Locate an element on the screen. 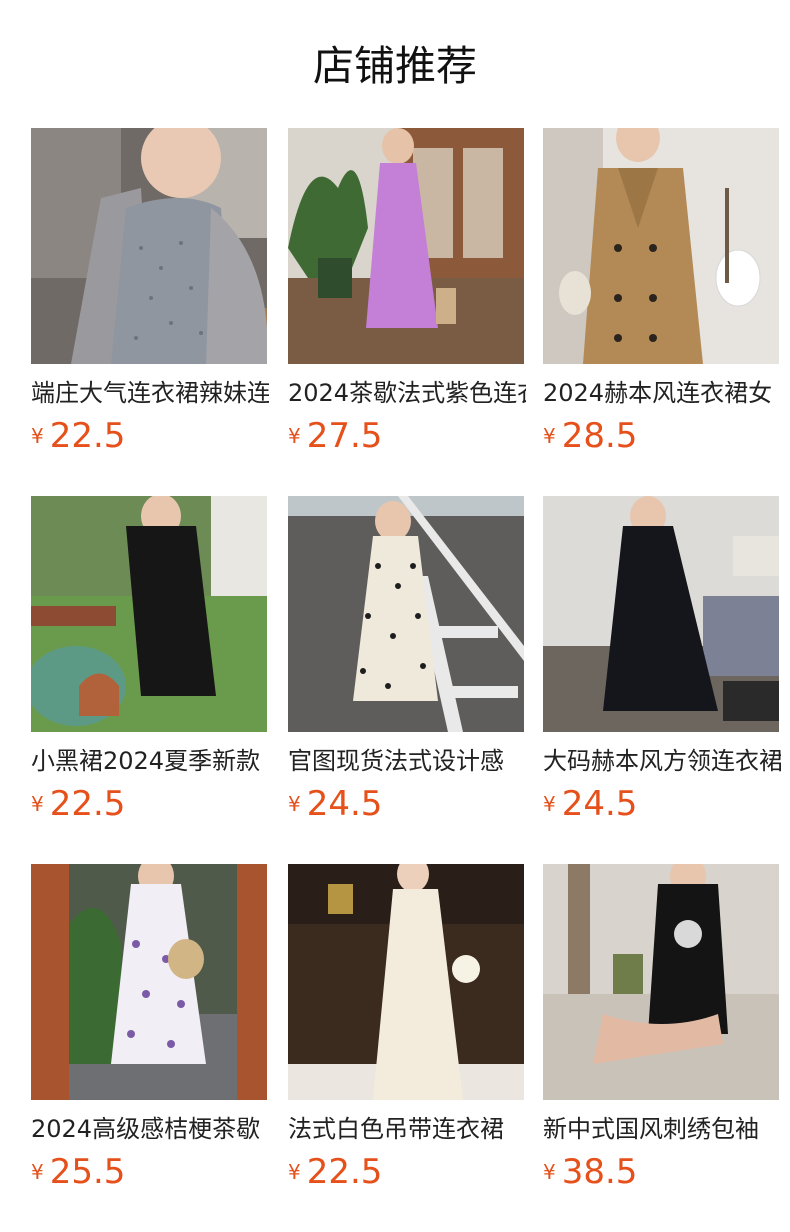  product-card: 大码赫本风方领连衣裙 ¥24.5 is located at coordinates (662, 660).